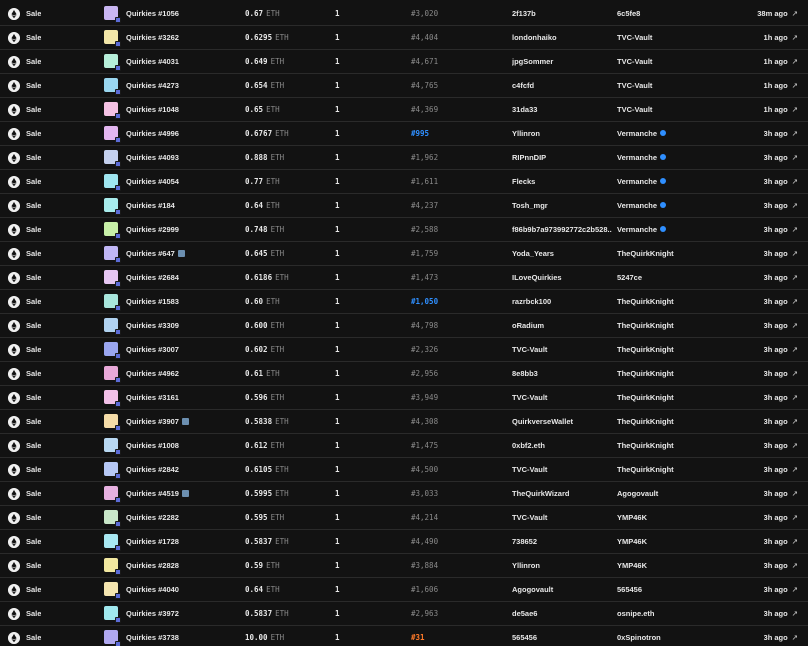 Image resolution: width=808 pixels, height=646 pixels. Describe the element at coordinates (562, 445) in the screenshot. I see `from-address-link: 0xbf2.eth` at that location.